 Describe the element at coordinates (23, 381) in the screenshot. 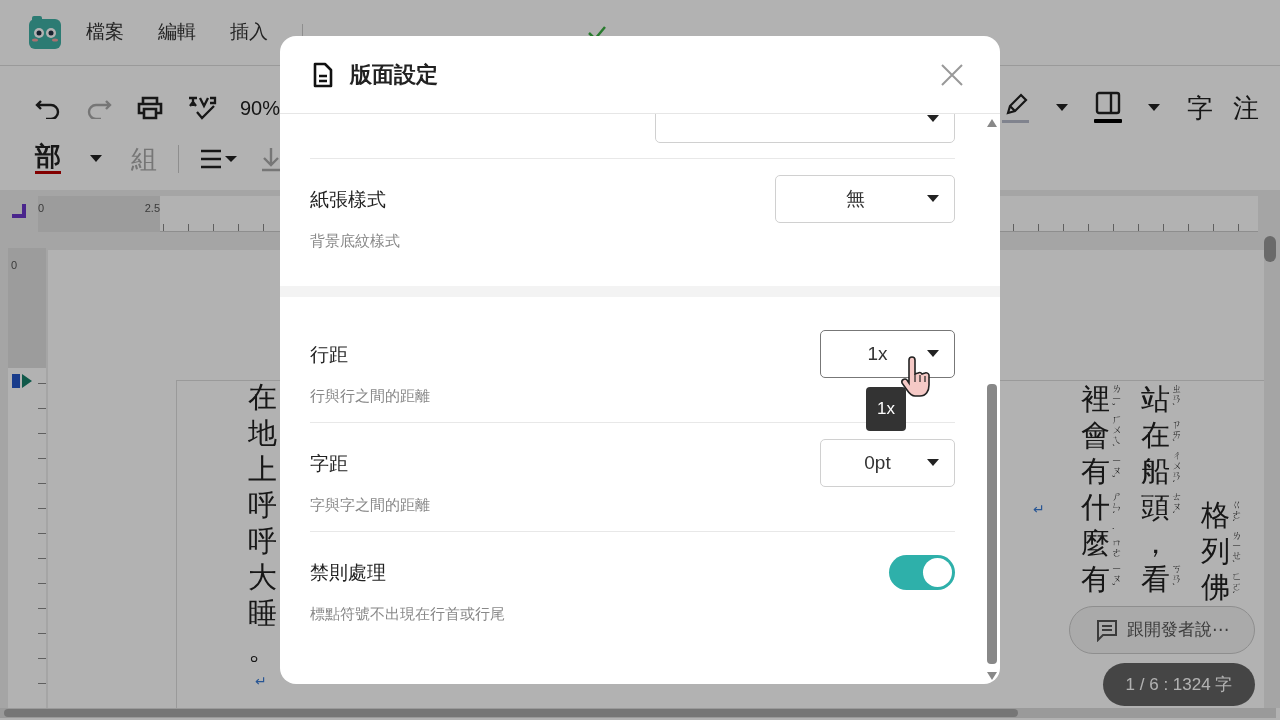

I see `indent-marker-icon` at that location.